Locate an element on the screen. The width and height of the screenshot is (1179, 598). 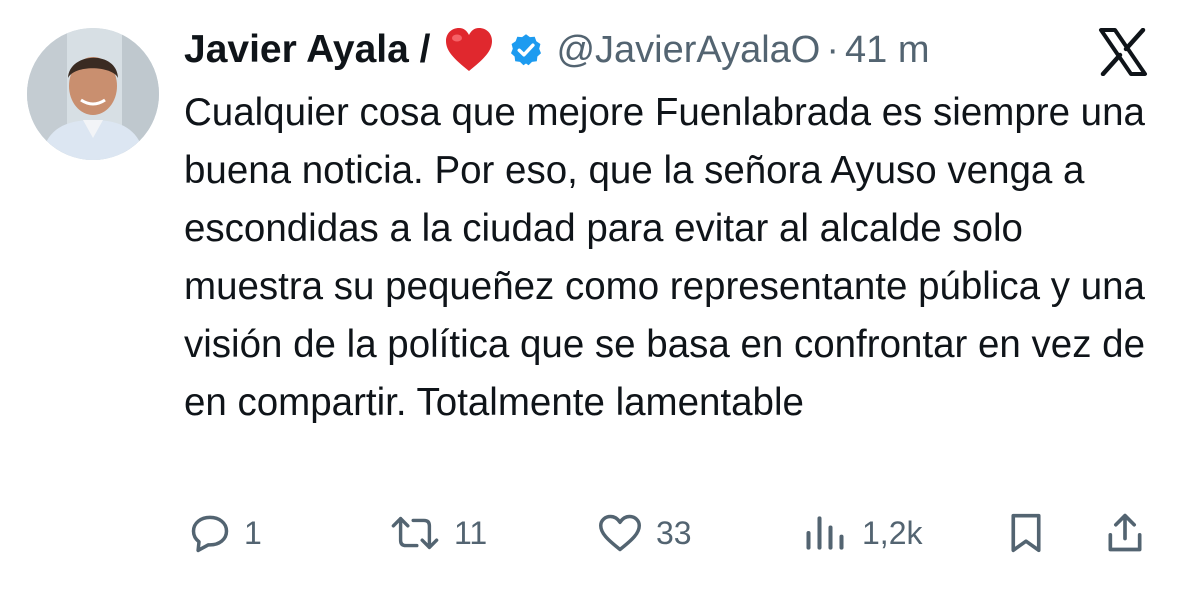
author-handle: @JavierAyalaO is located at coordinates (688, 50).